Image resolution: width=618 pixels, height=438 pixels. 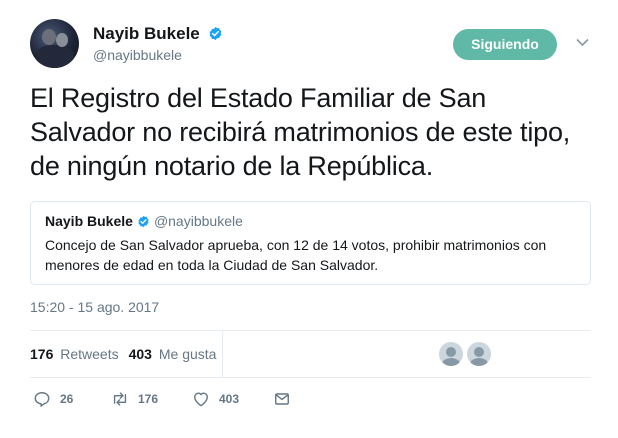 I want to click on quoted-author-name: Nayib Bukele, so click(x=89, y=221).